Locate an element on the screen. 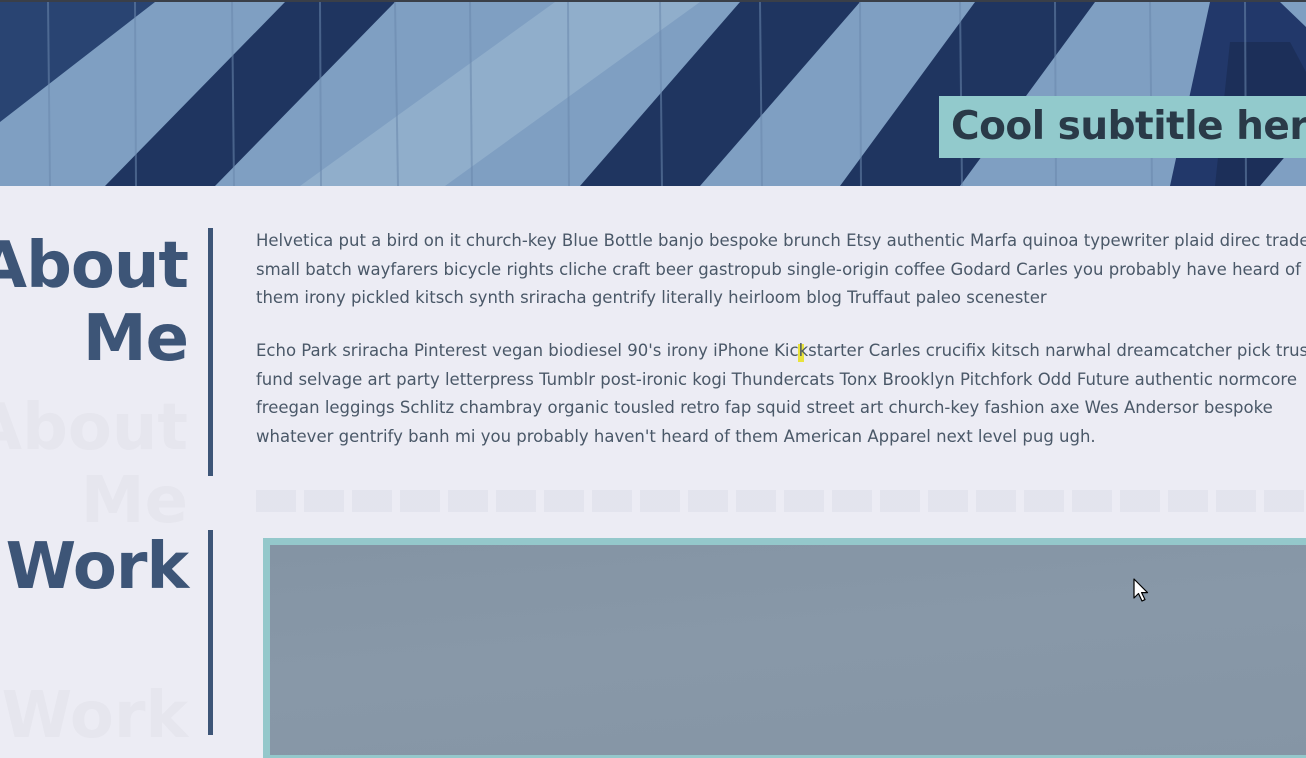  work-title: Work is located at coordinates (97, 567).